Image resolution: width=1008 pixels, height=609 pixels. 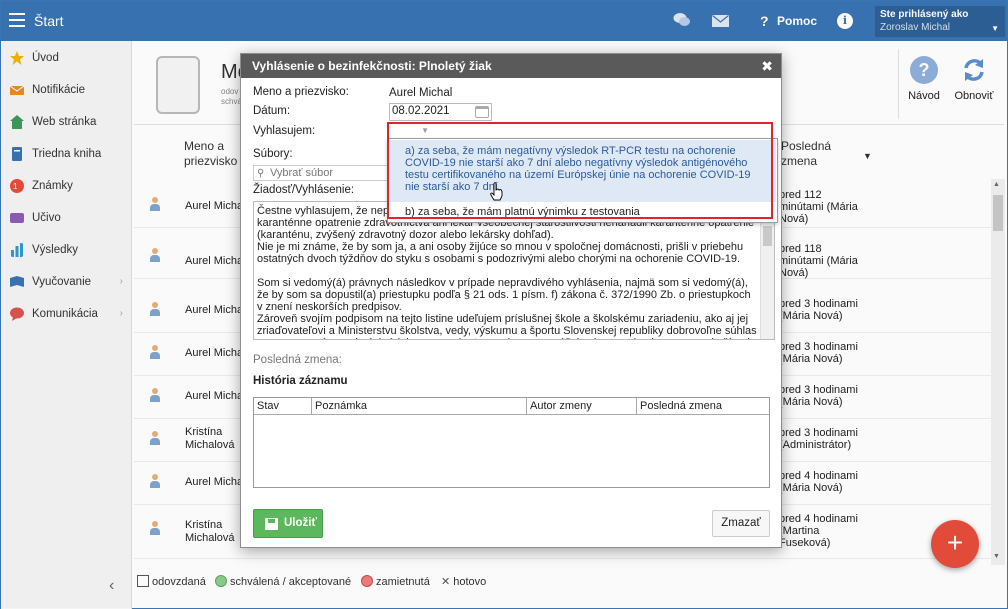 I want to click on save-button: Uložiť, so click(x=288, y=523).